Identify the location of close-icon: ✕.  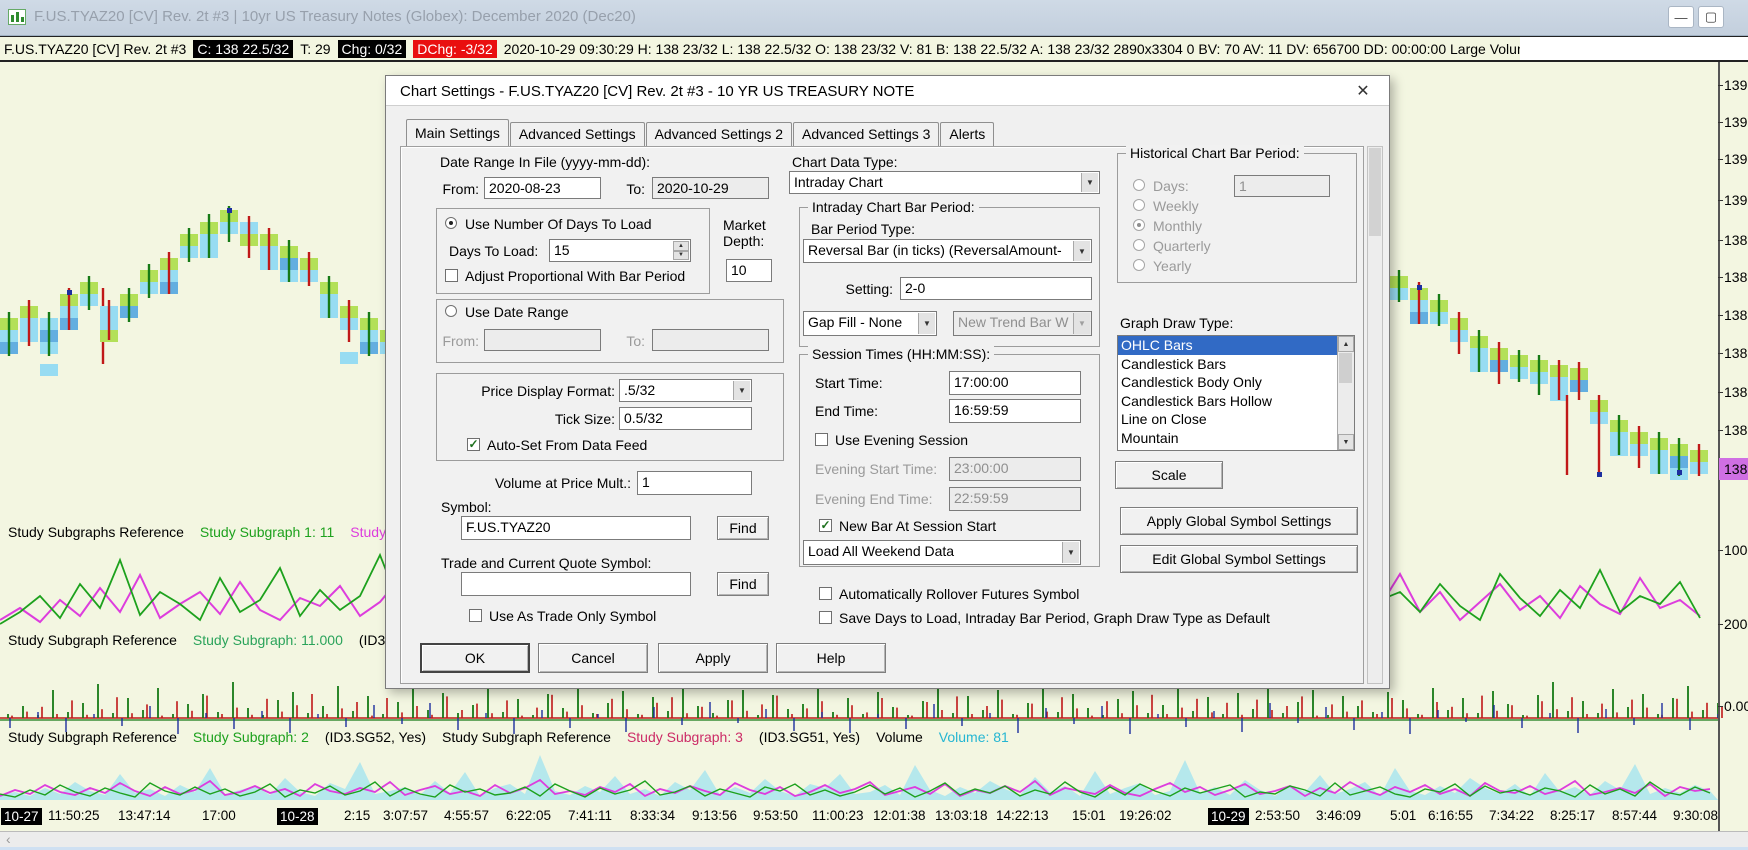
(1363, 91).